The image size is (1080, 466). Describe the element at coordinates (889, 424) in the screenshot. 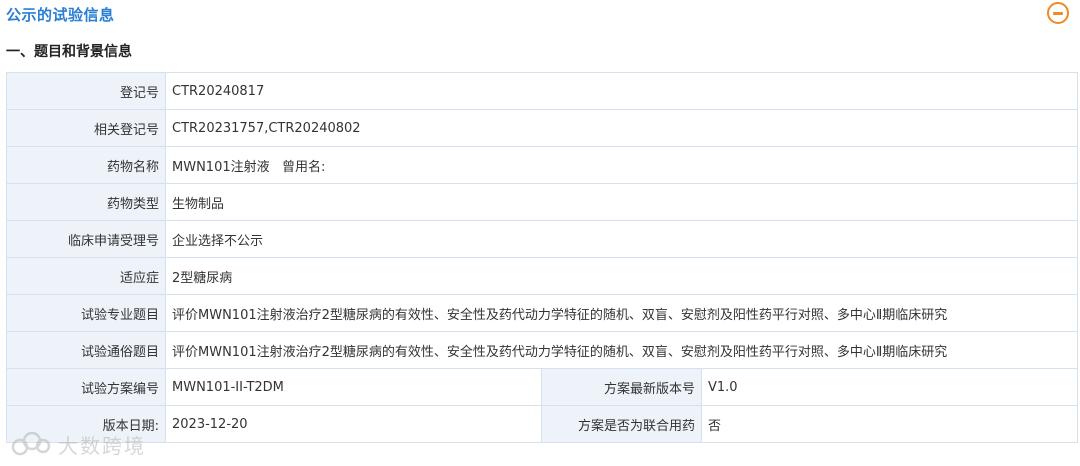

I see `row-value: 否` at that location.